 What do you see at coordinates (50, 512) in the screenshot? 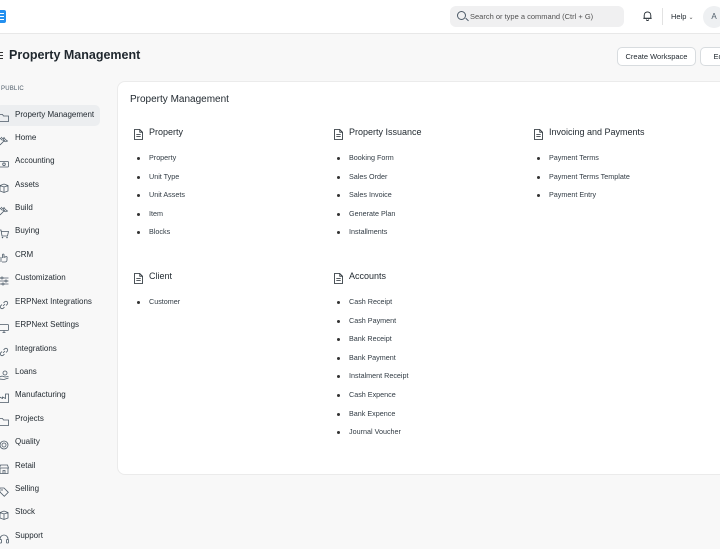
I see `sidebar-item-stock: Stock` at bounding box center [50, 512].